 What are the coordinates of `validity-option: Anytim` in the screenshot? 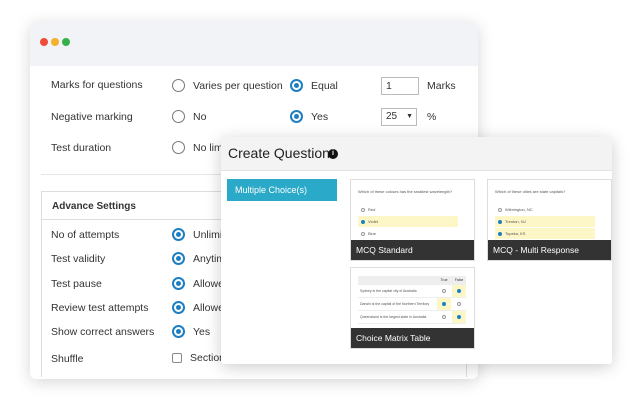 It's located at (198, 258).